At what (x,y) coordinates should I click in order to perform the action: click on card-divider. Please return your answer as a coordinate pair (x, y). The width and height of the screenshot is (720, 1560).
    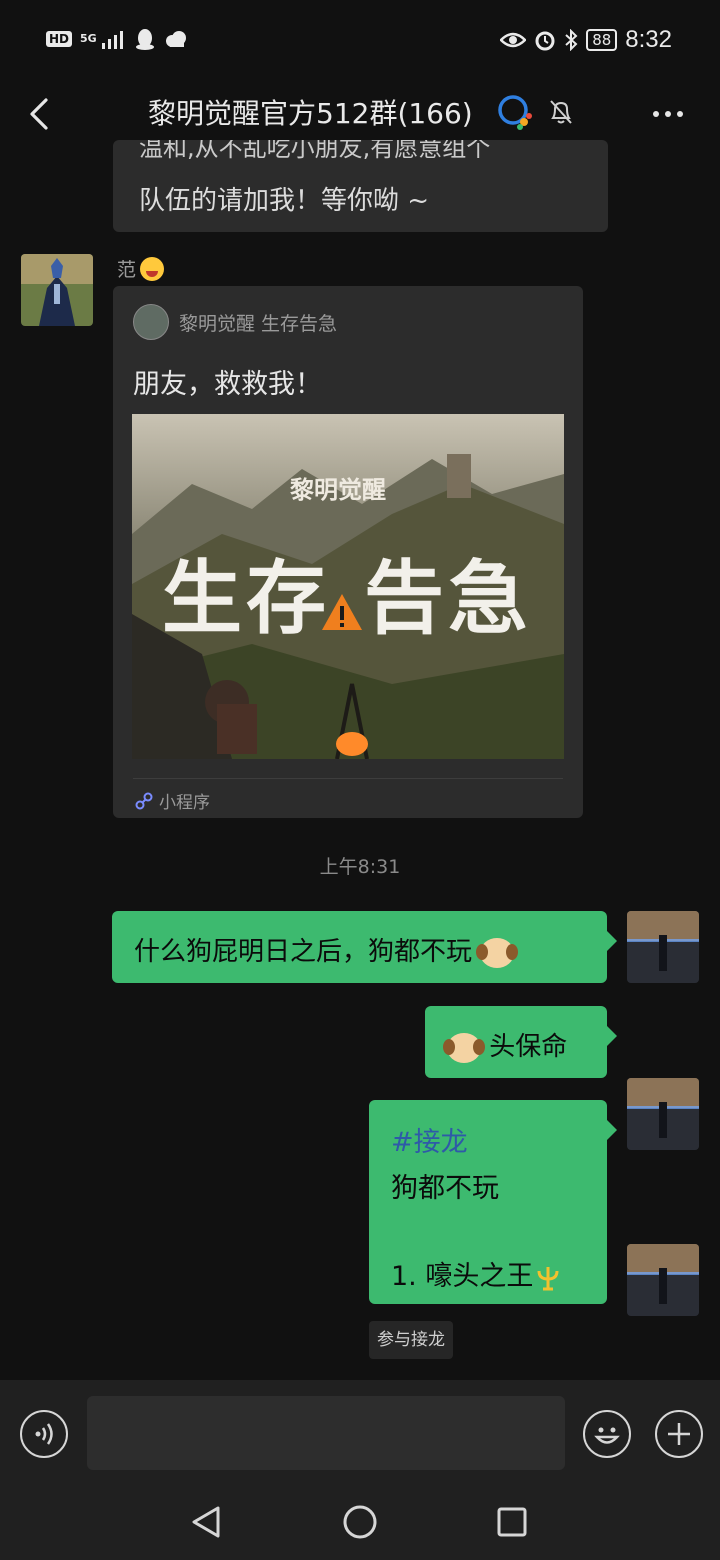
    Looking at the image, I should click on (348, 778).